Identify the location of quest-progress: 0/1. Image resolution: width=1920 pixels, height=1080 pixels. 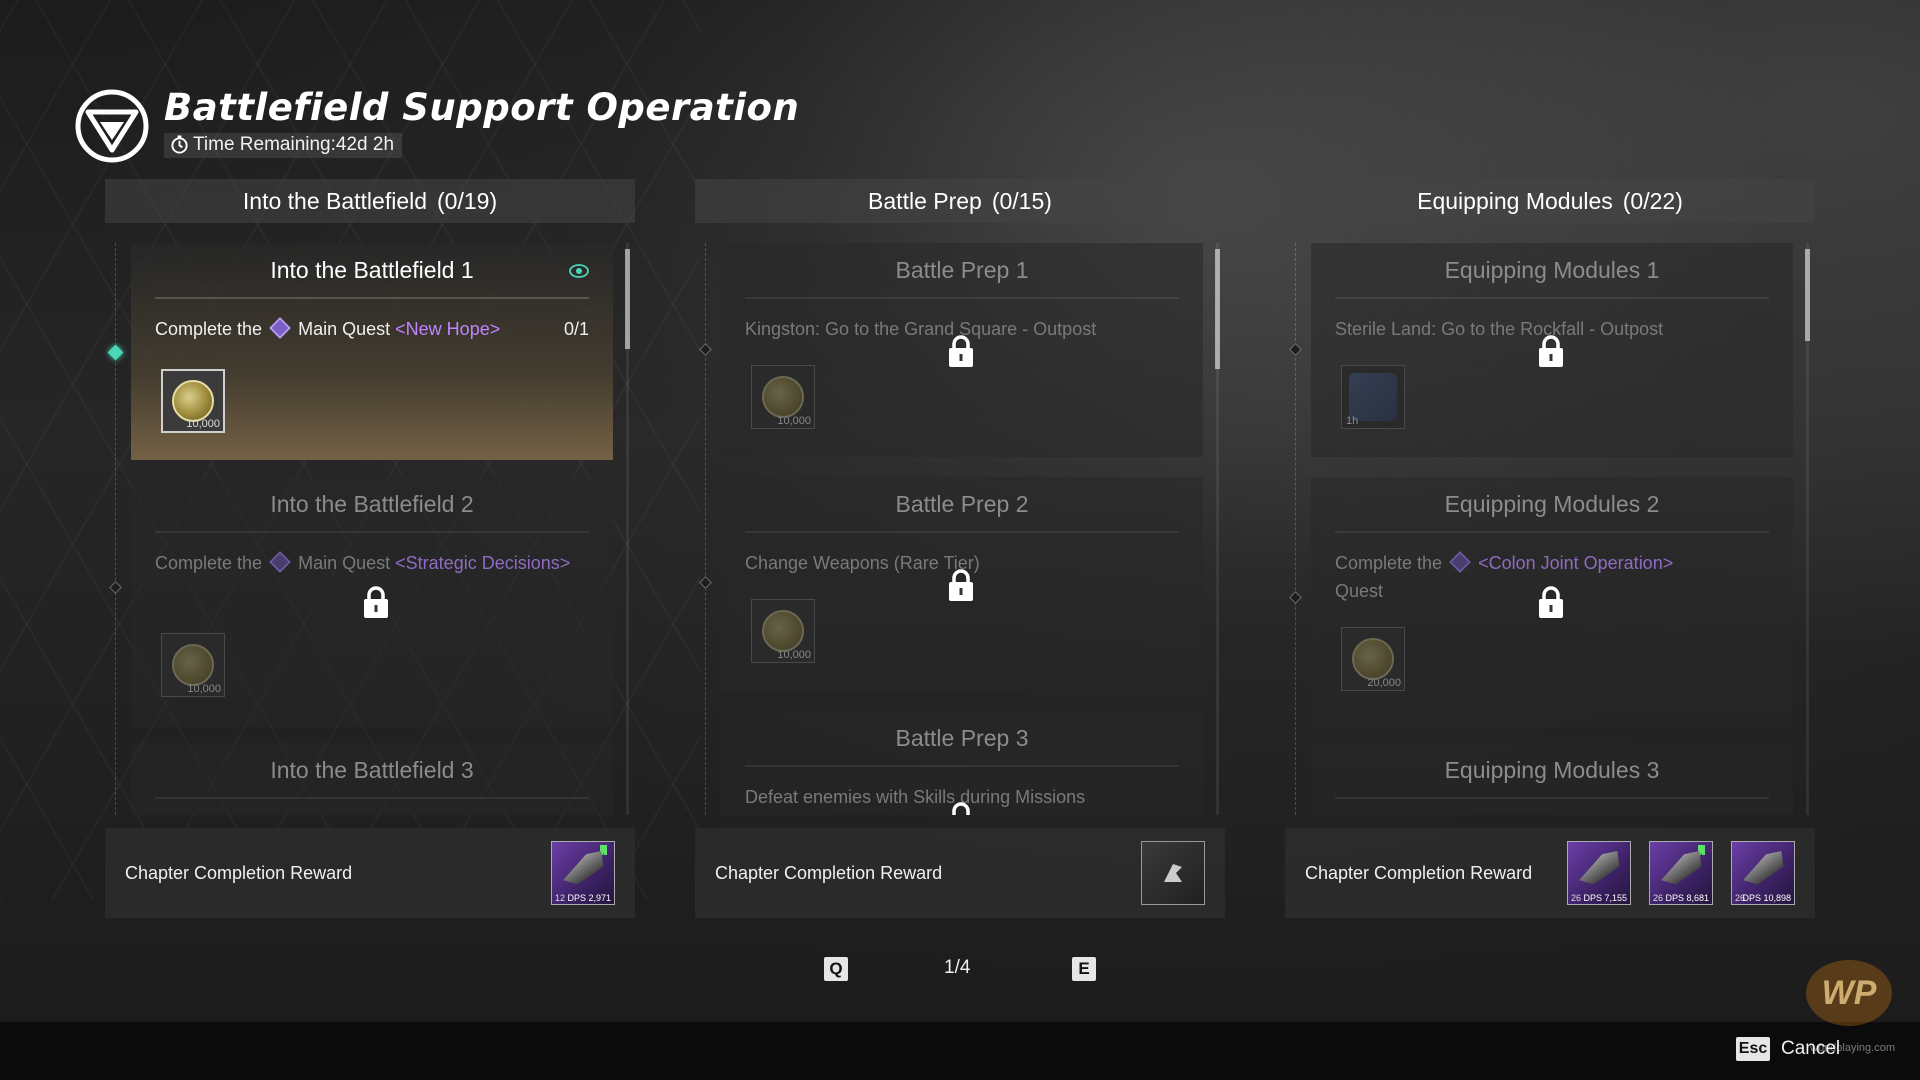
(576, 329).